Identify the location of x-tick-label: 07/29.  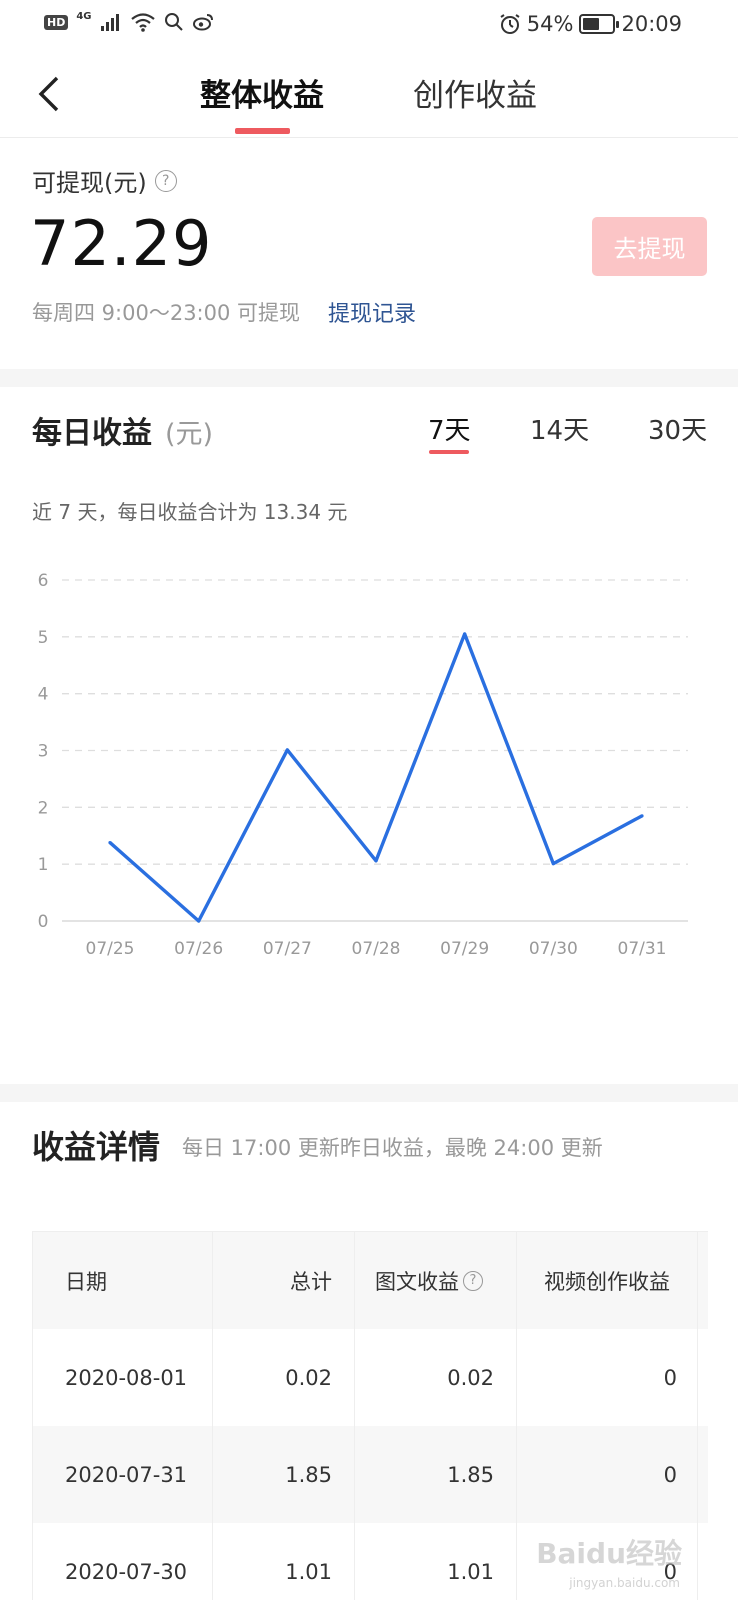
(464, 949).